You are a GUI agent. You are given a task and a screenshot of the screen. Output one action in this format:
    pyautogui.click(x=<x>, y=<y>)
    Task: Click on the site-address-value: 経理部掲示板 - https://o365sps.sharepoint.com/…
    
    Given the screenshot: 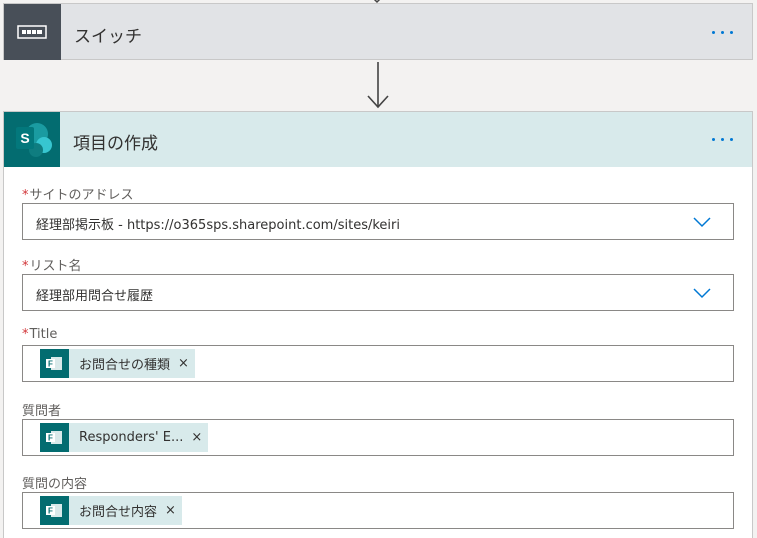 What is the action you would take?
    pyautogui.click(x=218, y=225)
    